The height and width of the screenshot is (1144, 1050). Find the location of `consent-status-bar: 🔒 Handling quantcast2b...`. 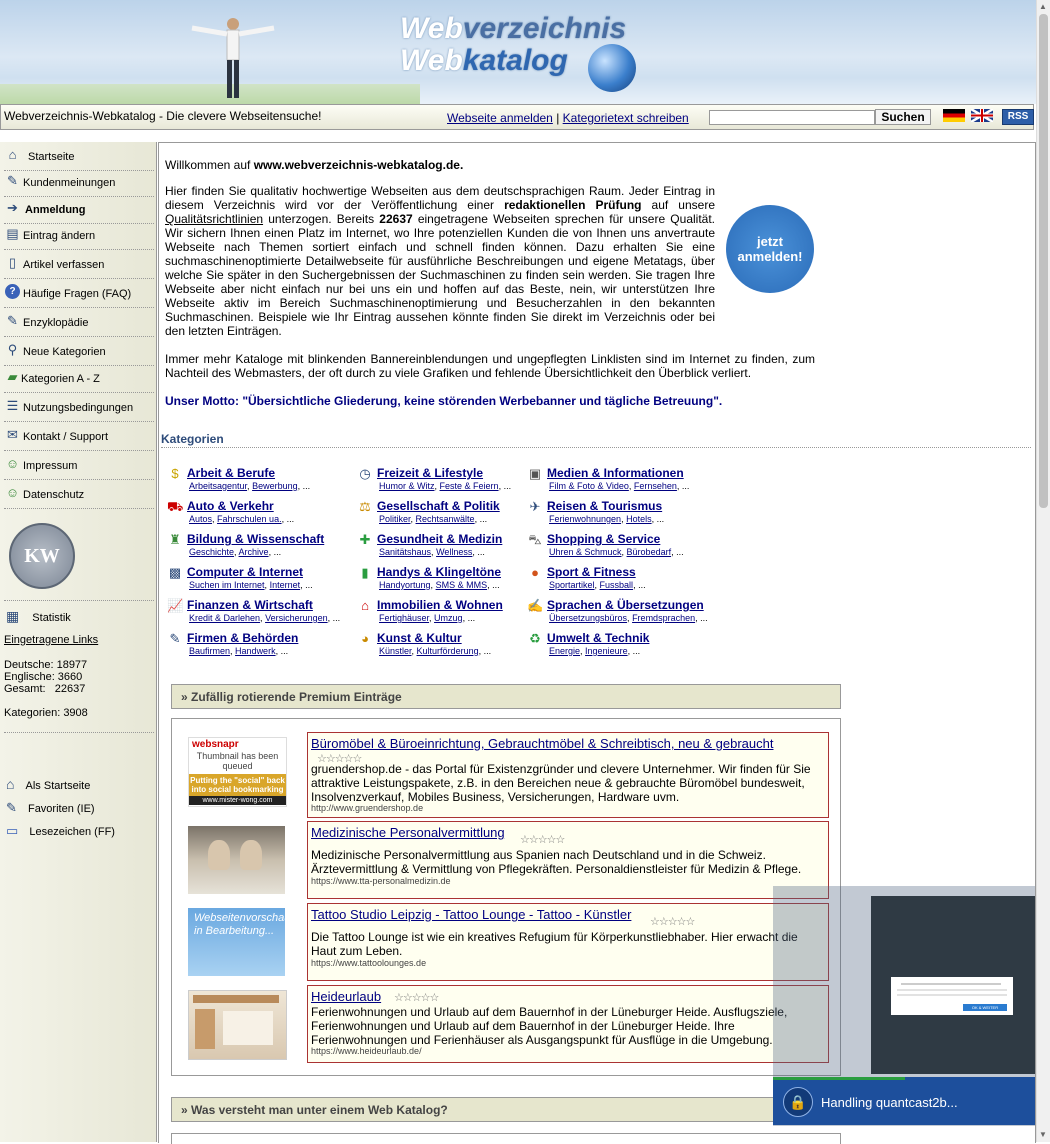

consent-status-bar: 🔒 Handling quantcast2b... is located at coordinates (904, 1101).